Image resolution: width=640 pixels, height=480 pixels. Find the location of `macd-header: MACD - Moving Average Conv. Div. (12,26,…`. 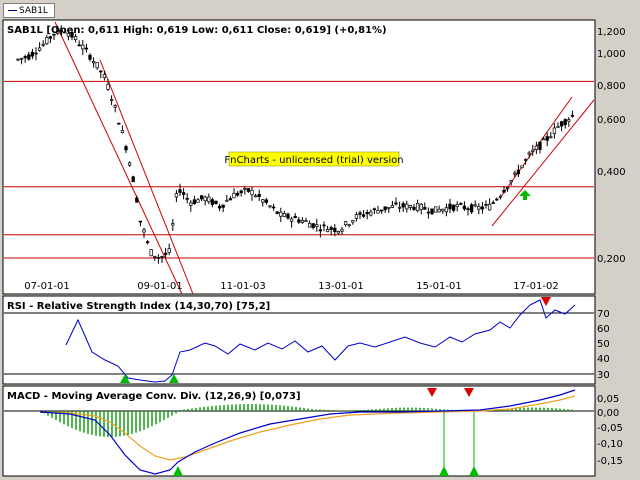

macd-header: MACD - Moving Average Conv. Div. (12,26,… is located at coordinates (154, 396).